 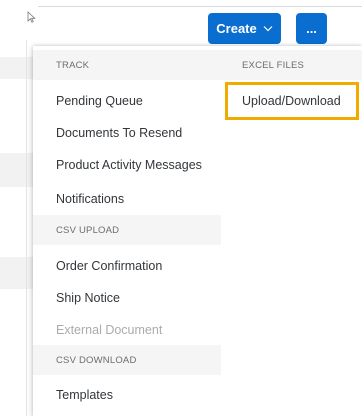 What do you see at coordinates (127, 298) in the screenshot?
I see `menu-item-ship-notice: Ship Notice` at bounding box center [127, 298].